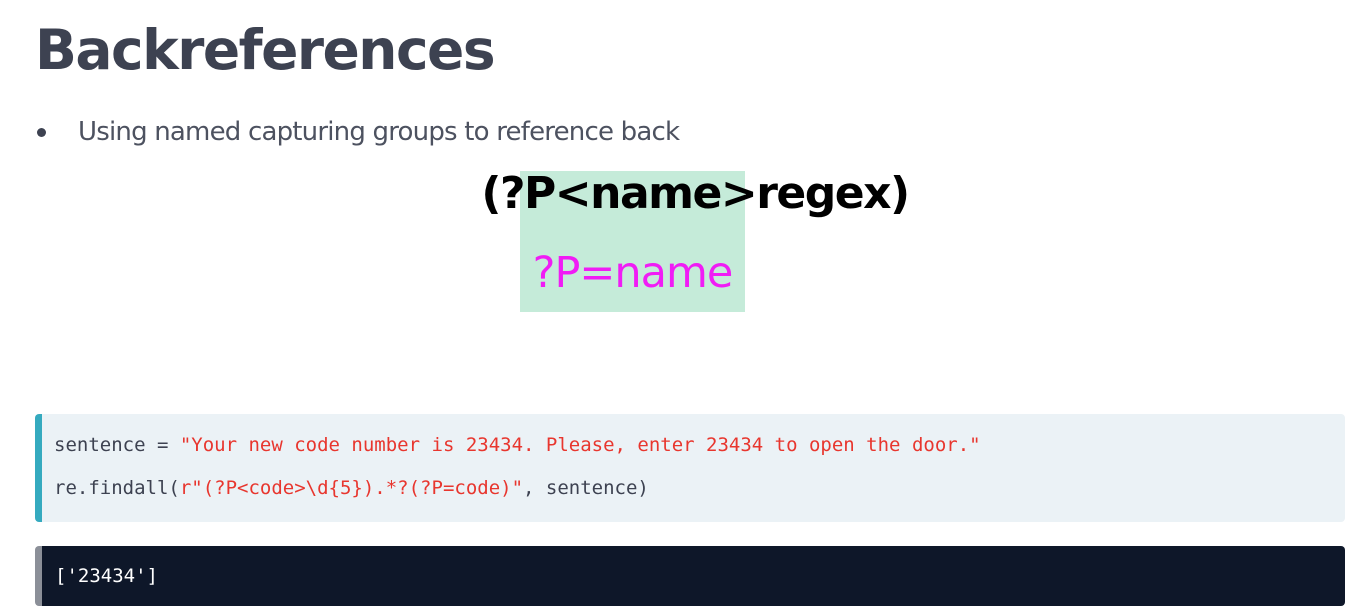 The width and height of the screenshot is (1366, 610). Describe the element at coordinates (351, 488) in the screenshot. I see `code-string: r"(?P<code>\d{5}).*?(?P=code)"` at that location.